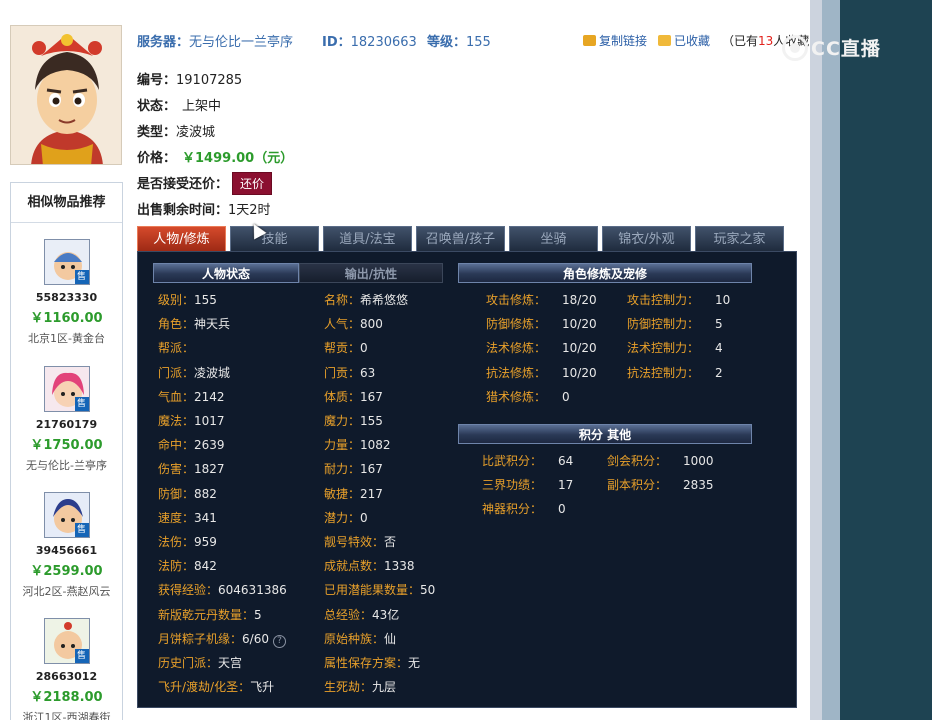 The height and width of the screenshot is (720, 932). I want to click on stat-value: 2835, so click(698, 485).